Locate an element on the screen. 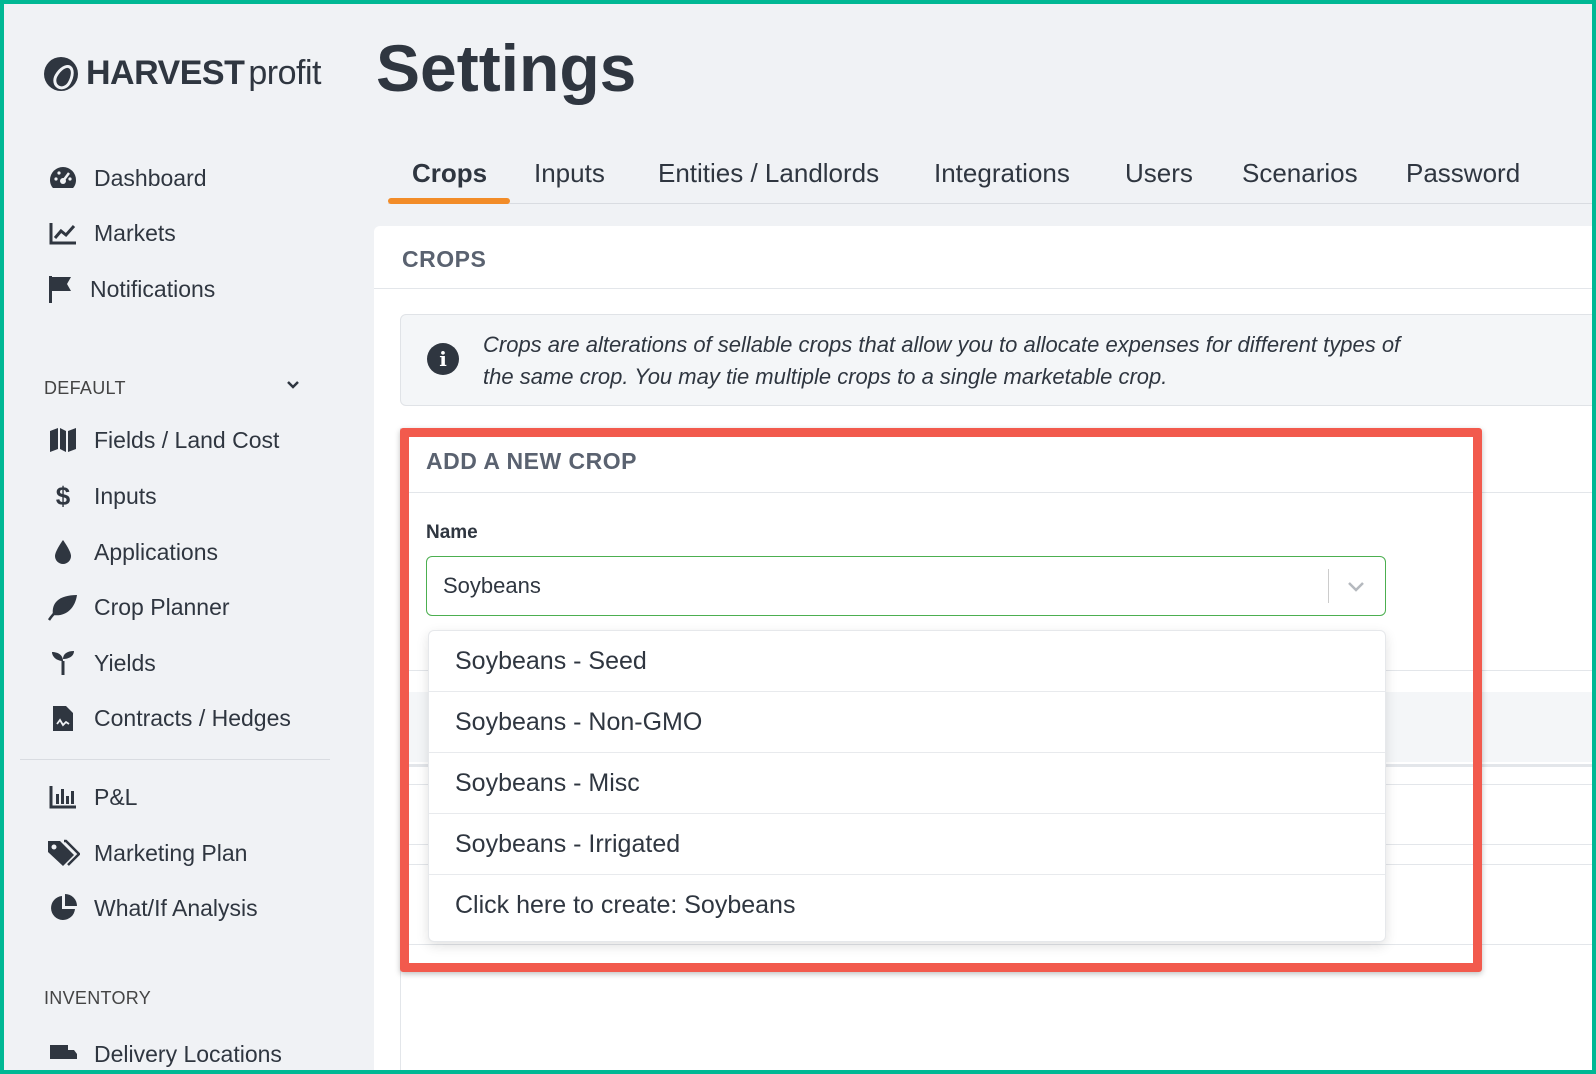 This screenshot has width=1596, height=1074. sidebar-item-markets: Markets is located at coordinates (111, 233).